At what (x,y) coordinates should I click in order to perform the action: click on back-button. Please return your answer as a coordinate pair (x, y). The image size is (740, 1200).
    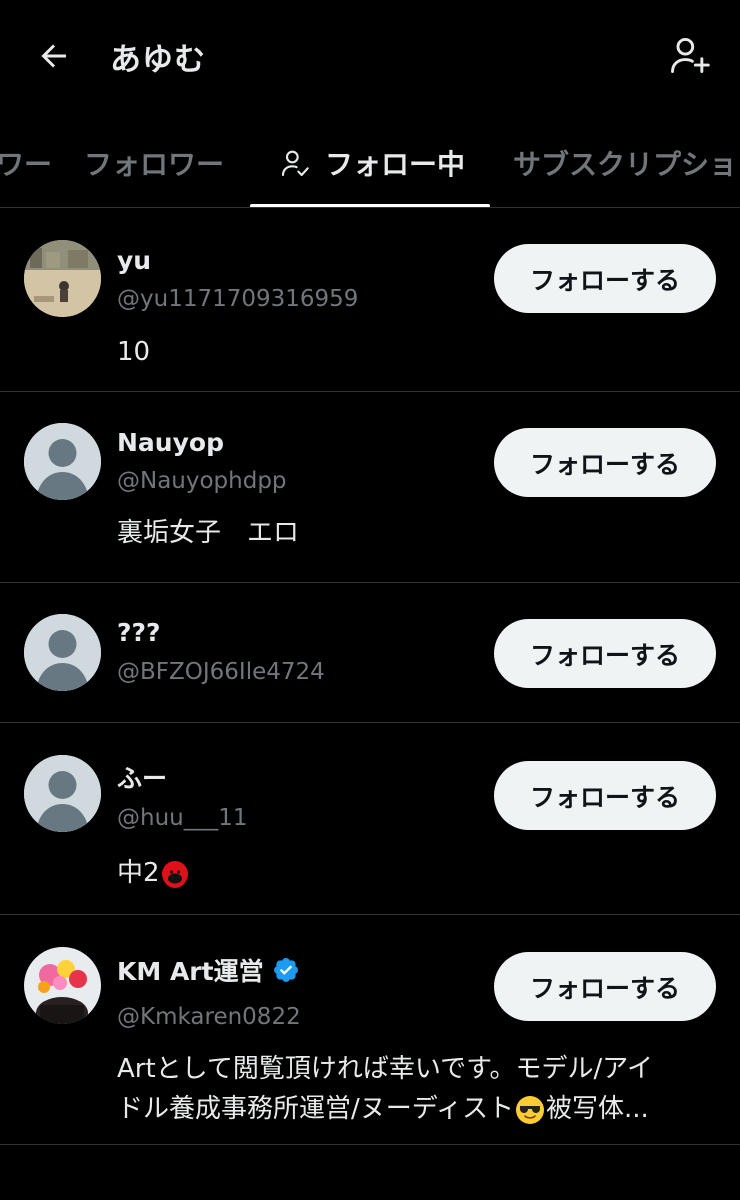
    Looking at the image, I should click on (54, 56).